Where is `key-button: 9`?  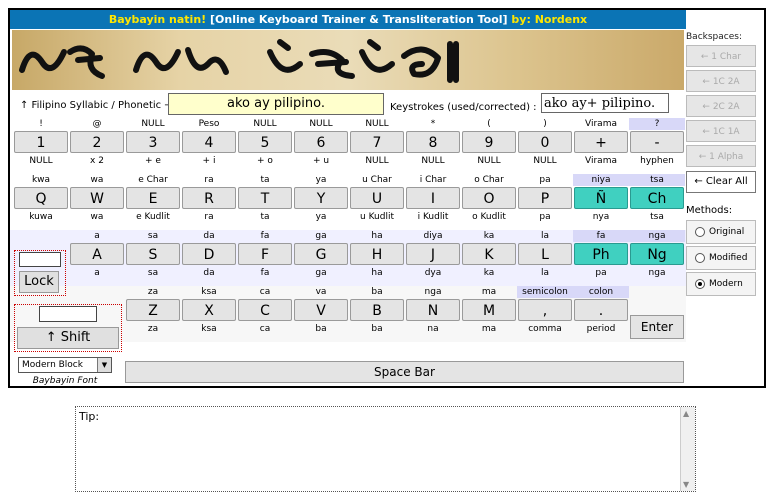
key-button: 9 is located at coordinates (489, 142).